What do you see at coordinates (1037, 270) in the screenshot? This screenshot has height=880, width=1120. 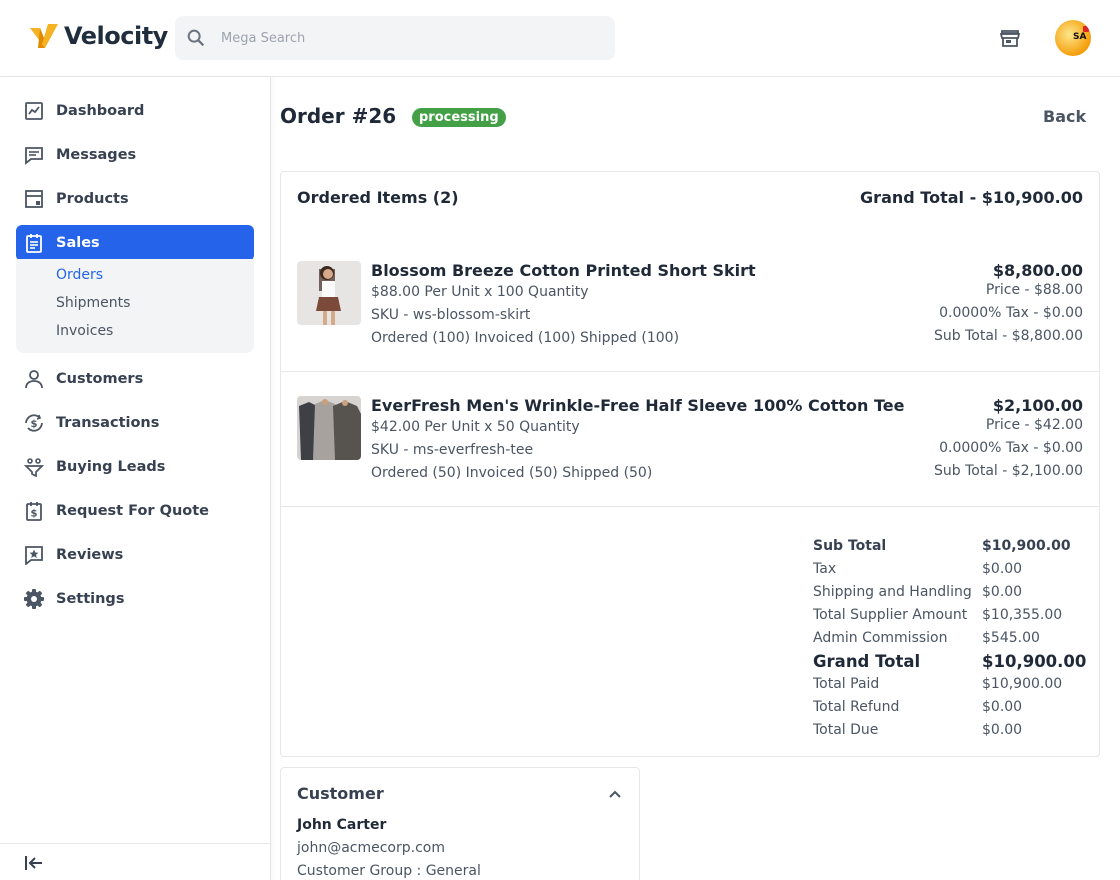 I see `item-total: $8,800.00` at bounding box center [1037, 270].